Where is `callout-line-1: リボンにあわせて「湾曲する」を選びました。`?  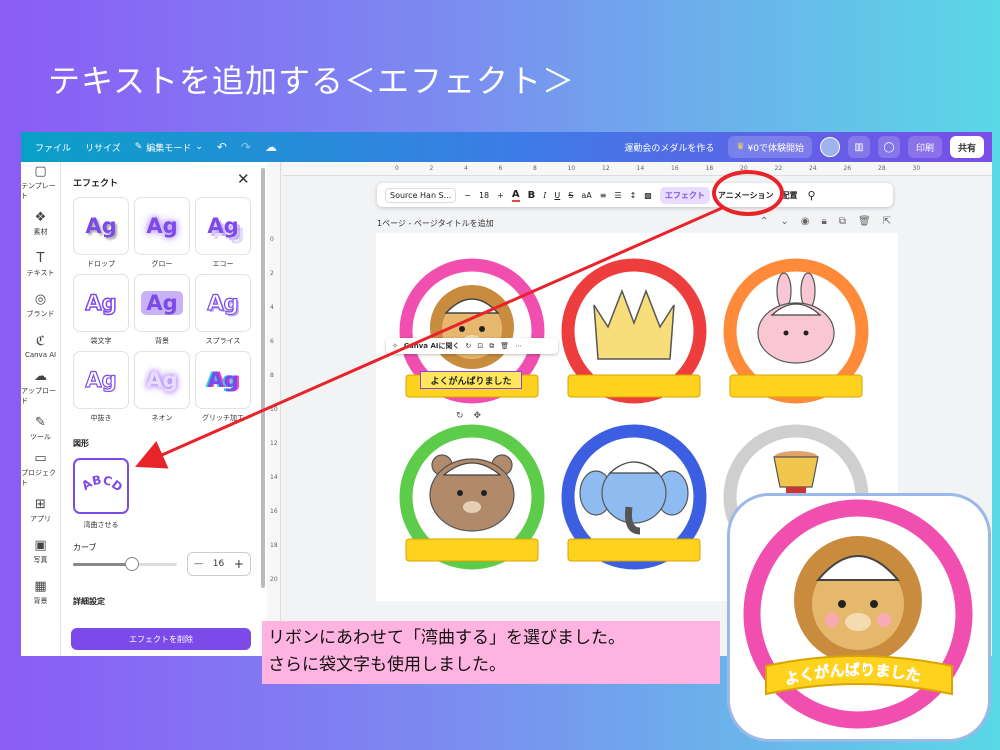 callout-line-1: リボンにあわせて「湾曲する」を選びました。 is located at coordinates (446, 638).